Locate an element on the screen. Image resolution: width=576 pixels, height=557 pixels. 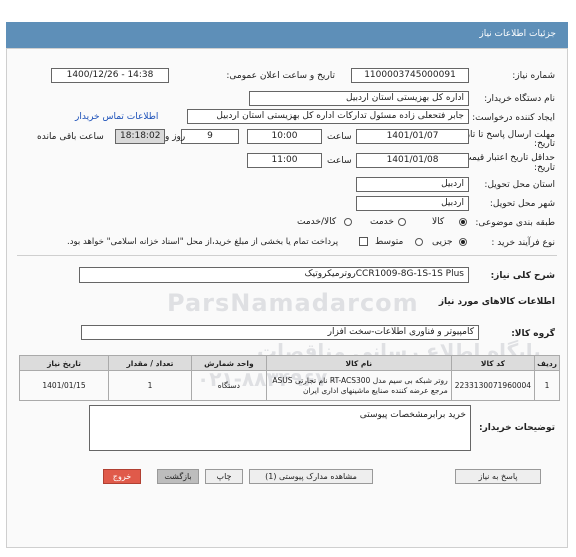
province-field: اردبیل is located at coordinates (412, 184).